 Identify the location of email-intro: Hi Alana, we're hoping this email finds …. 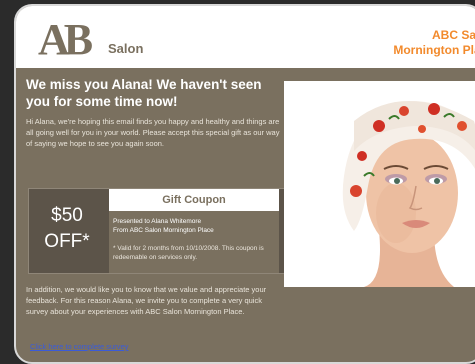
(153, 132).